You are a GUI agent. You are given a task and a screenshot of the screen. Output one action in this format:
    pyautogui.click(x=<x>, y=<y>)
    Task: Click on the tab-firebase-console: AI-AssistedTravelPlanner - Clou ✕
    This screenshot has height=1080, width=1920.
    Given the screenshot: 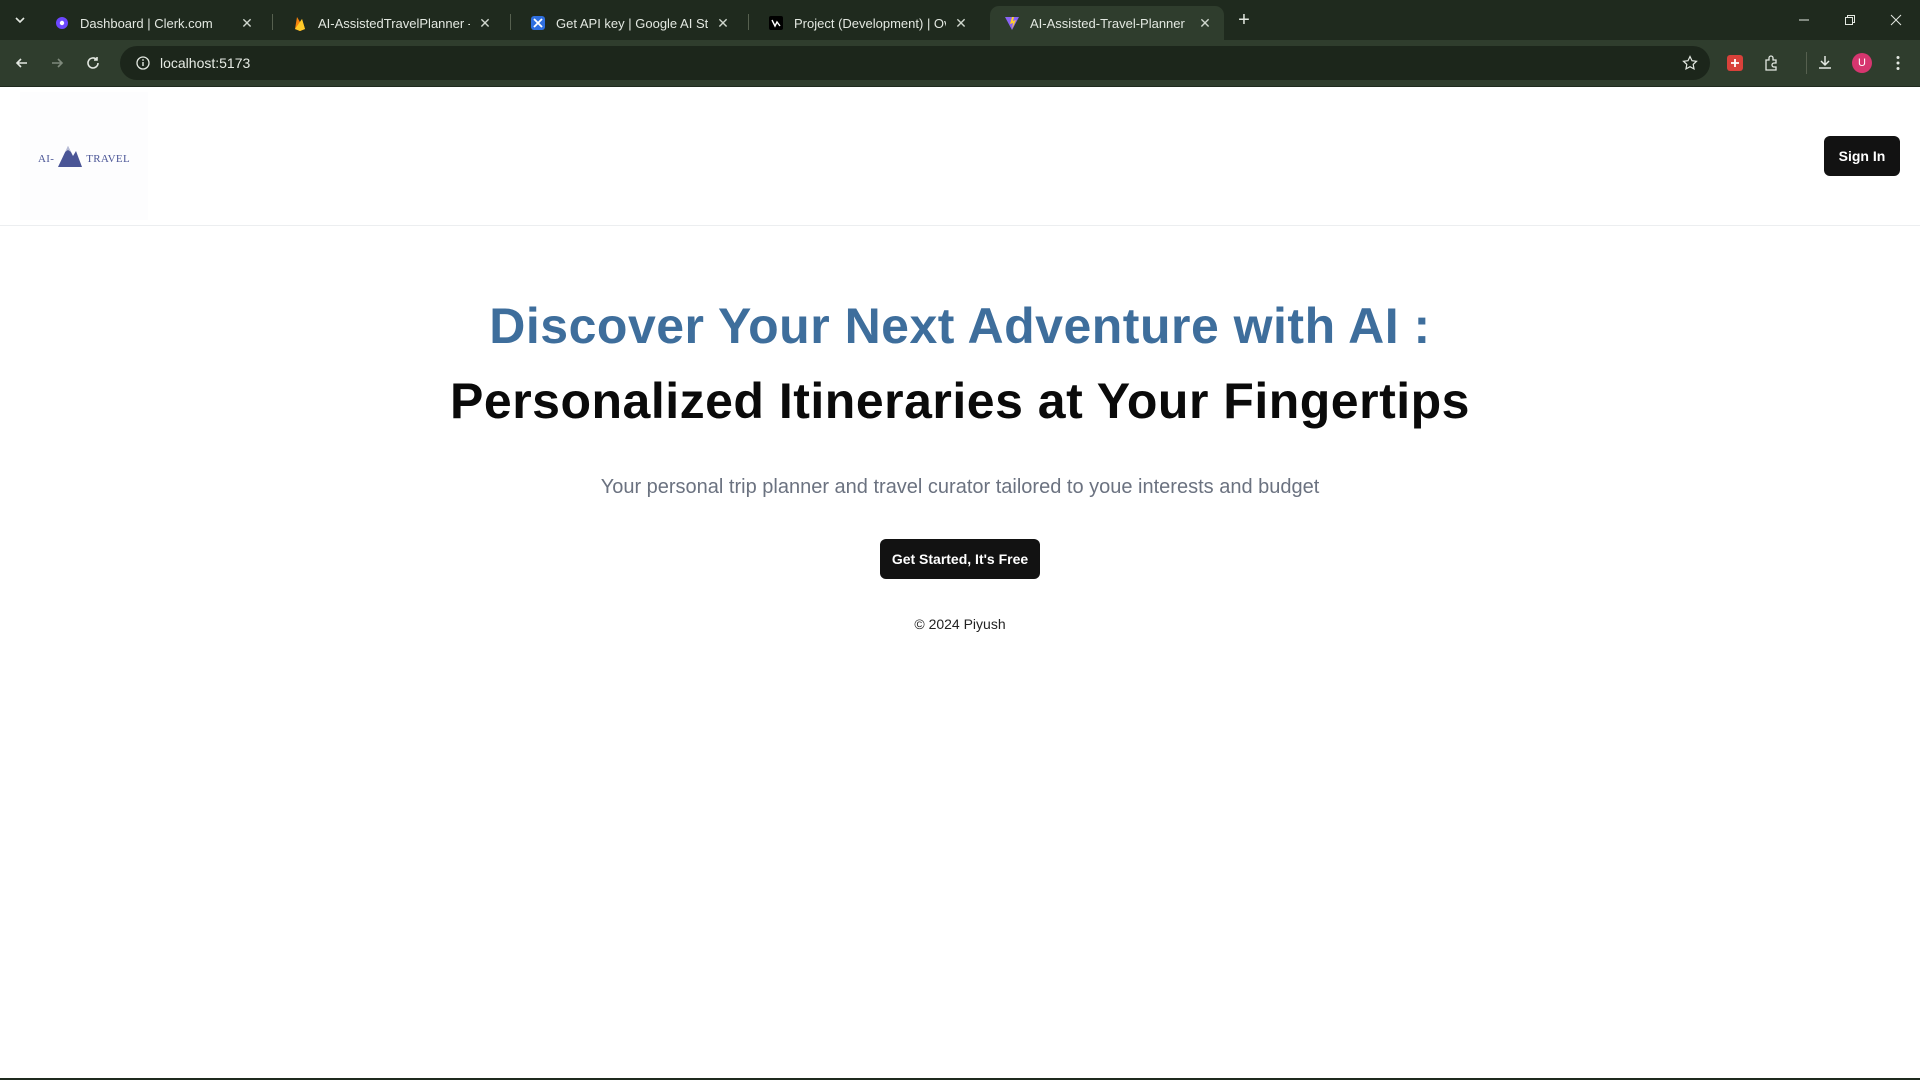 What is the action you would take?
    pyautogui.click(x=391, y=23)
    